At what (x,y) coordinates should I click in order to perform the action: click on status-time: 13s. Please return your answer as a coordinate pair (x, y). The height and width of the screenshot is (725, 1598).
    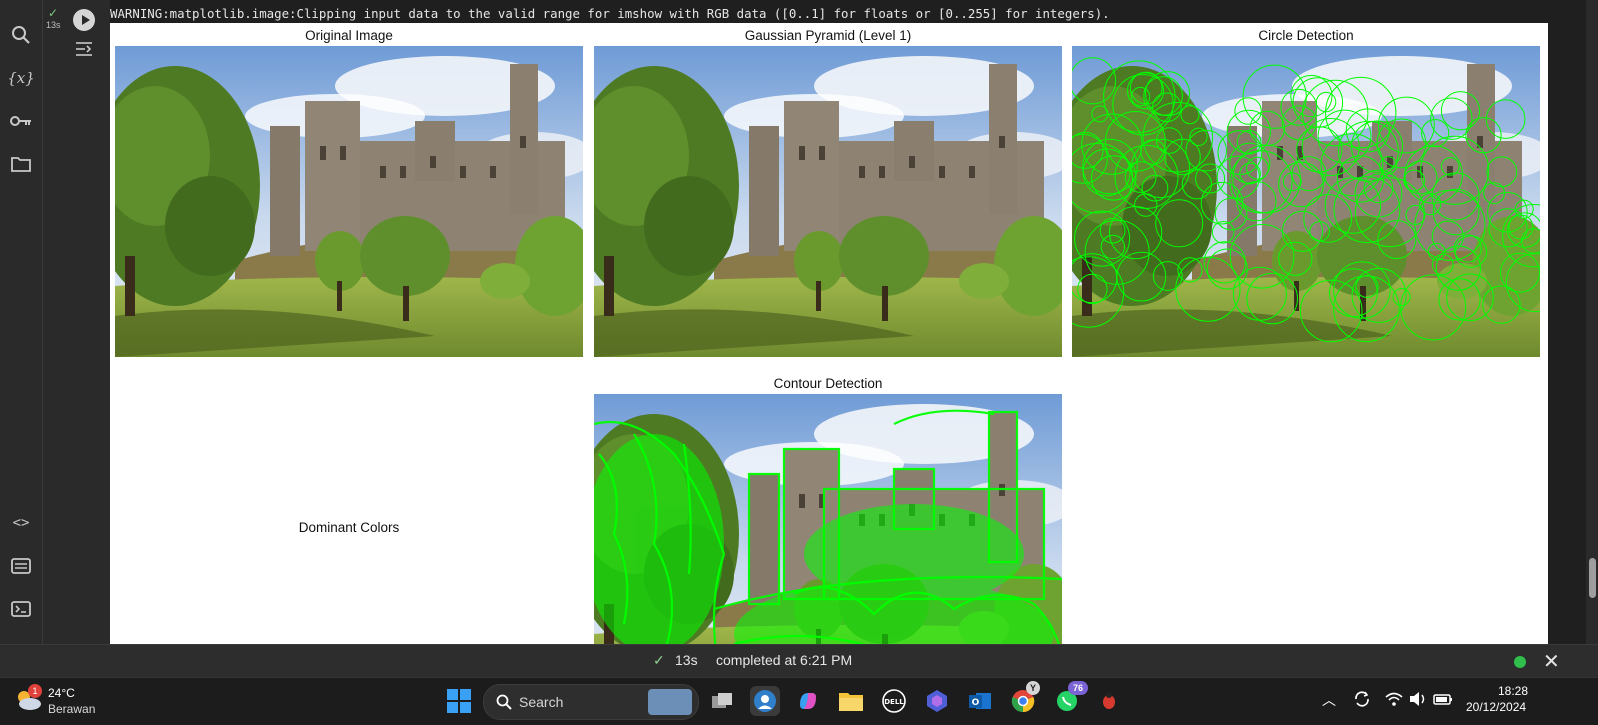
    Looking at the image, I should click on (686, 660).